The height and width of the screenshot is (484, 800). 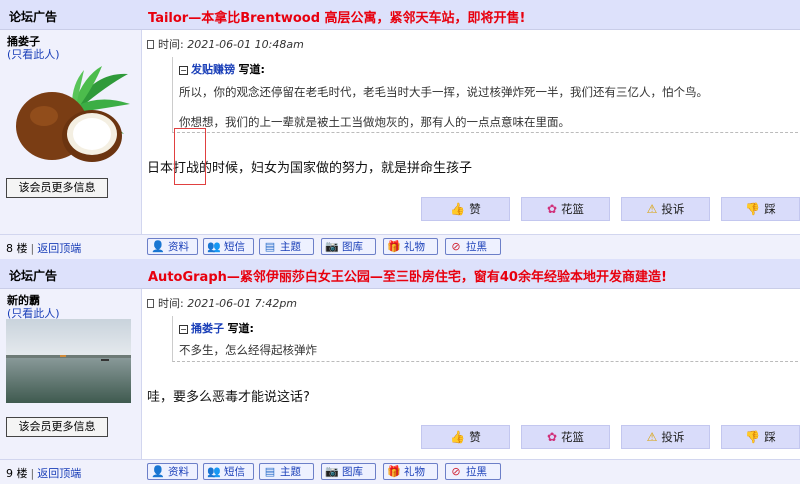 I want to click on quote-block: − 捅娄子 写道: 不多生，怎么经得起核弹炸, so click(x=485, y=339).